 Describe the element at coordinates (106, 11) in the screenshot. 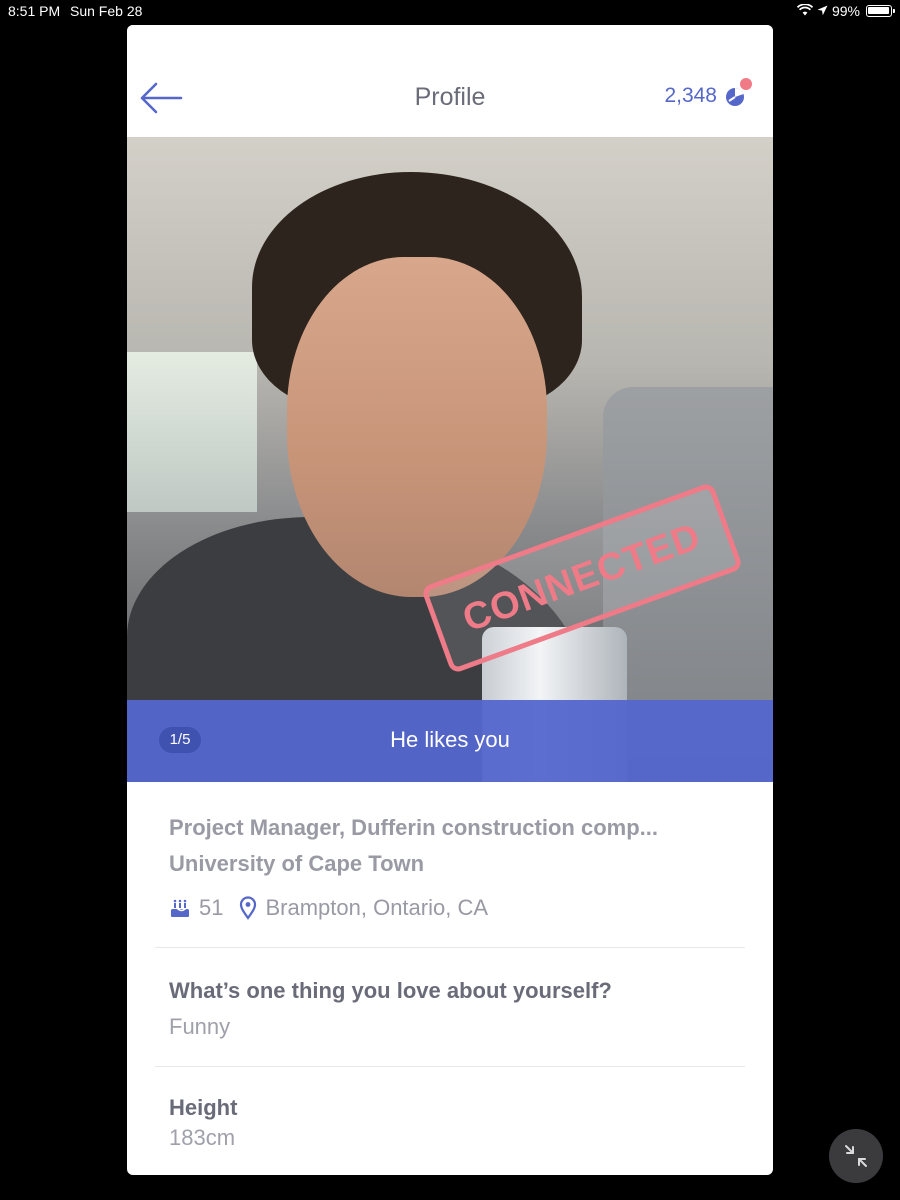

I see `status-date: Sun Feb 28` at that location.